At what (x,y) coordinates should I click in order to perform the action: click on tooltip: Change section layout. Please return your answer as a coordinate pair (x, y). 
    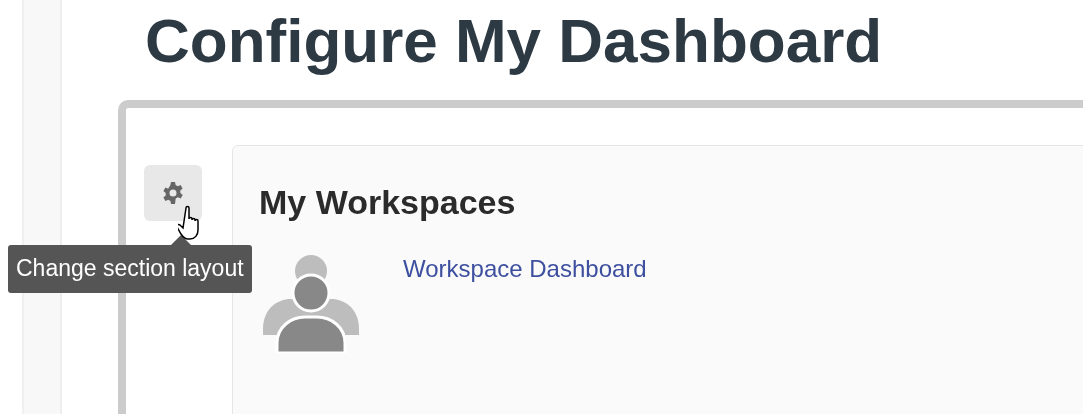
    Looking at the image, I should click on (130, 269).